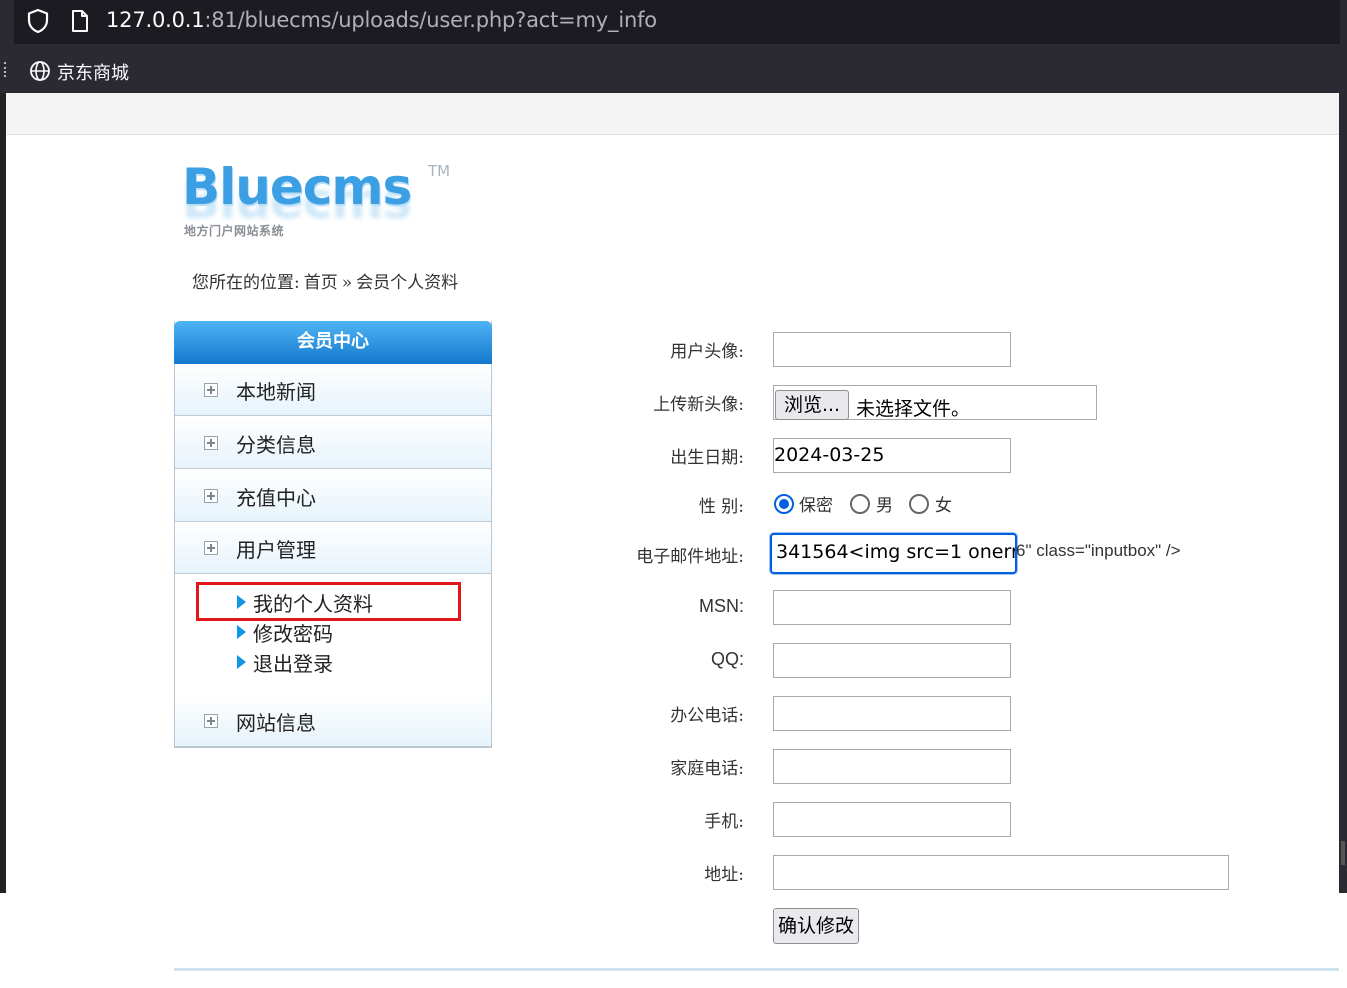 The width and height of the screenshot is (1347, 988). I want to click on url-host: 127.0.0.1, so click(155, 20).